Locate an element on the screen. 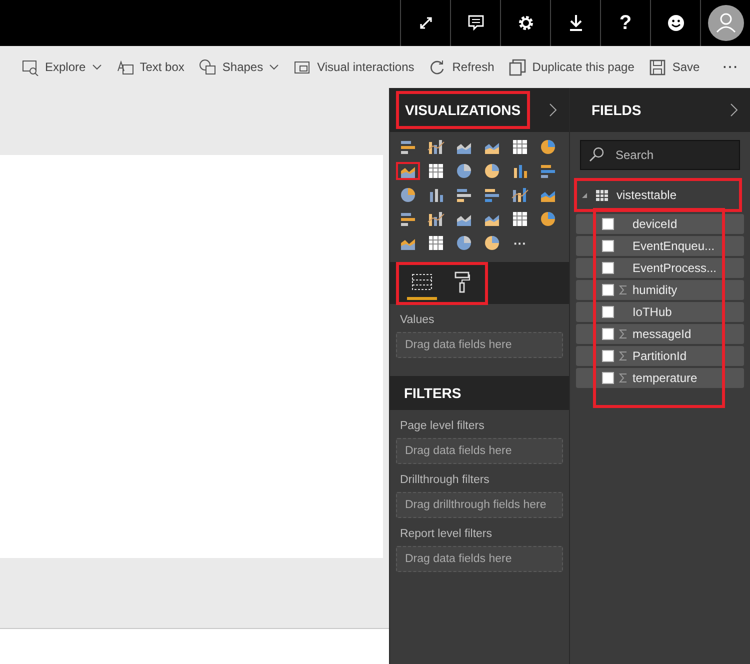 This screenshot has width=750, height=664. save-icon is located at coordinates (657, 67).